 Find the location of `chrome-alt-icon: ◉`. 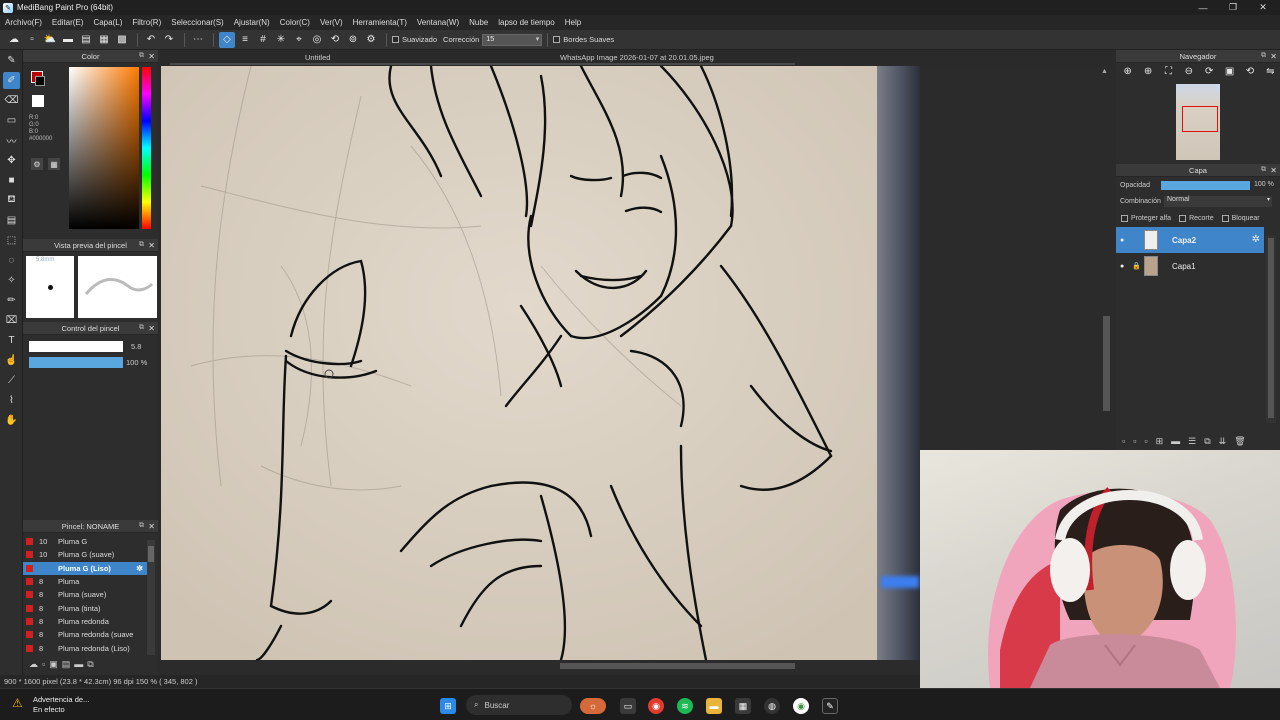

chrome-alt-icon: ◉ is located at coordinates (801, 706).